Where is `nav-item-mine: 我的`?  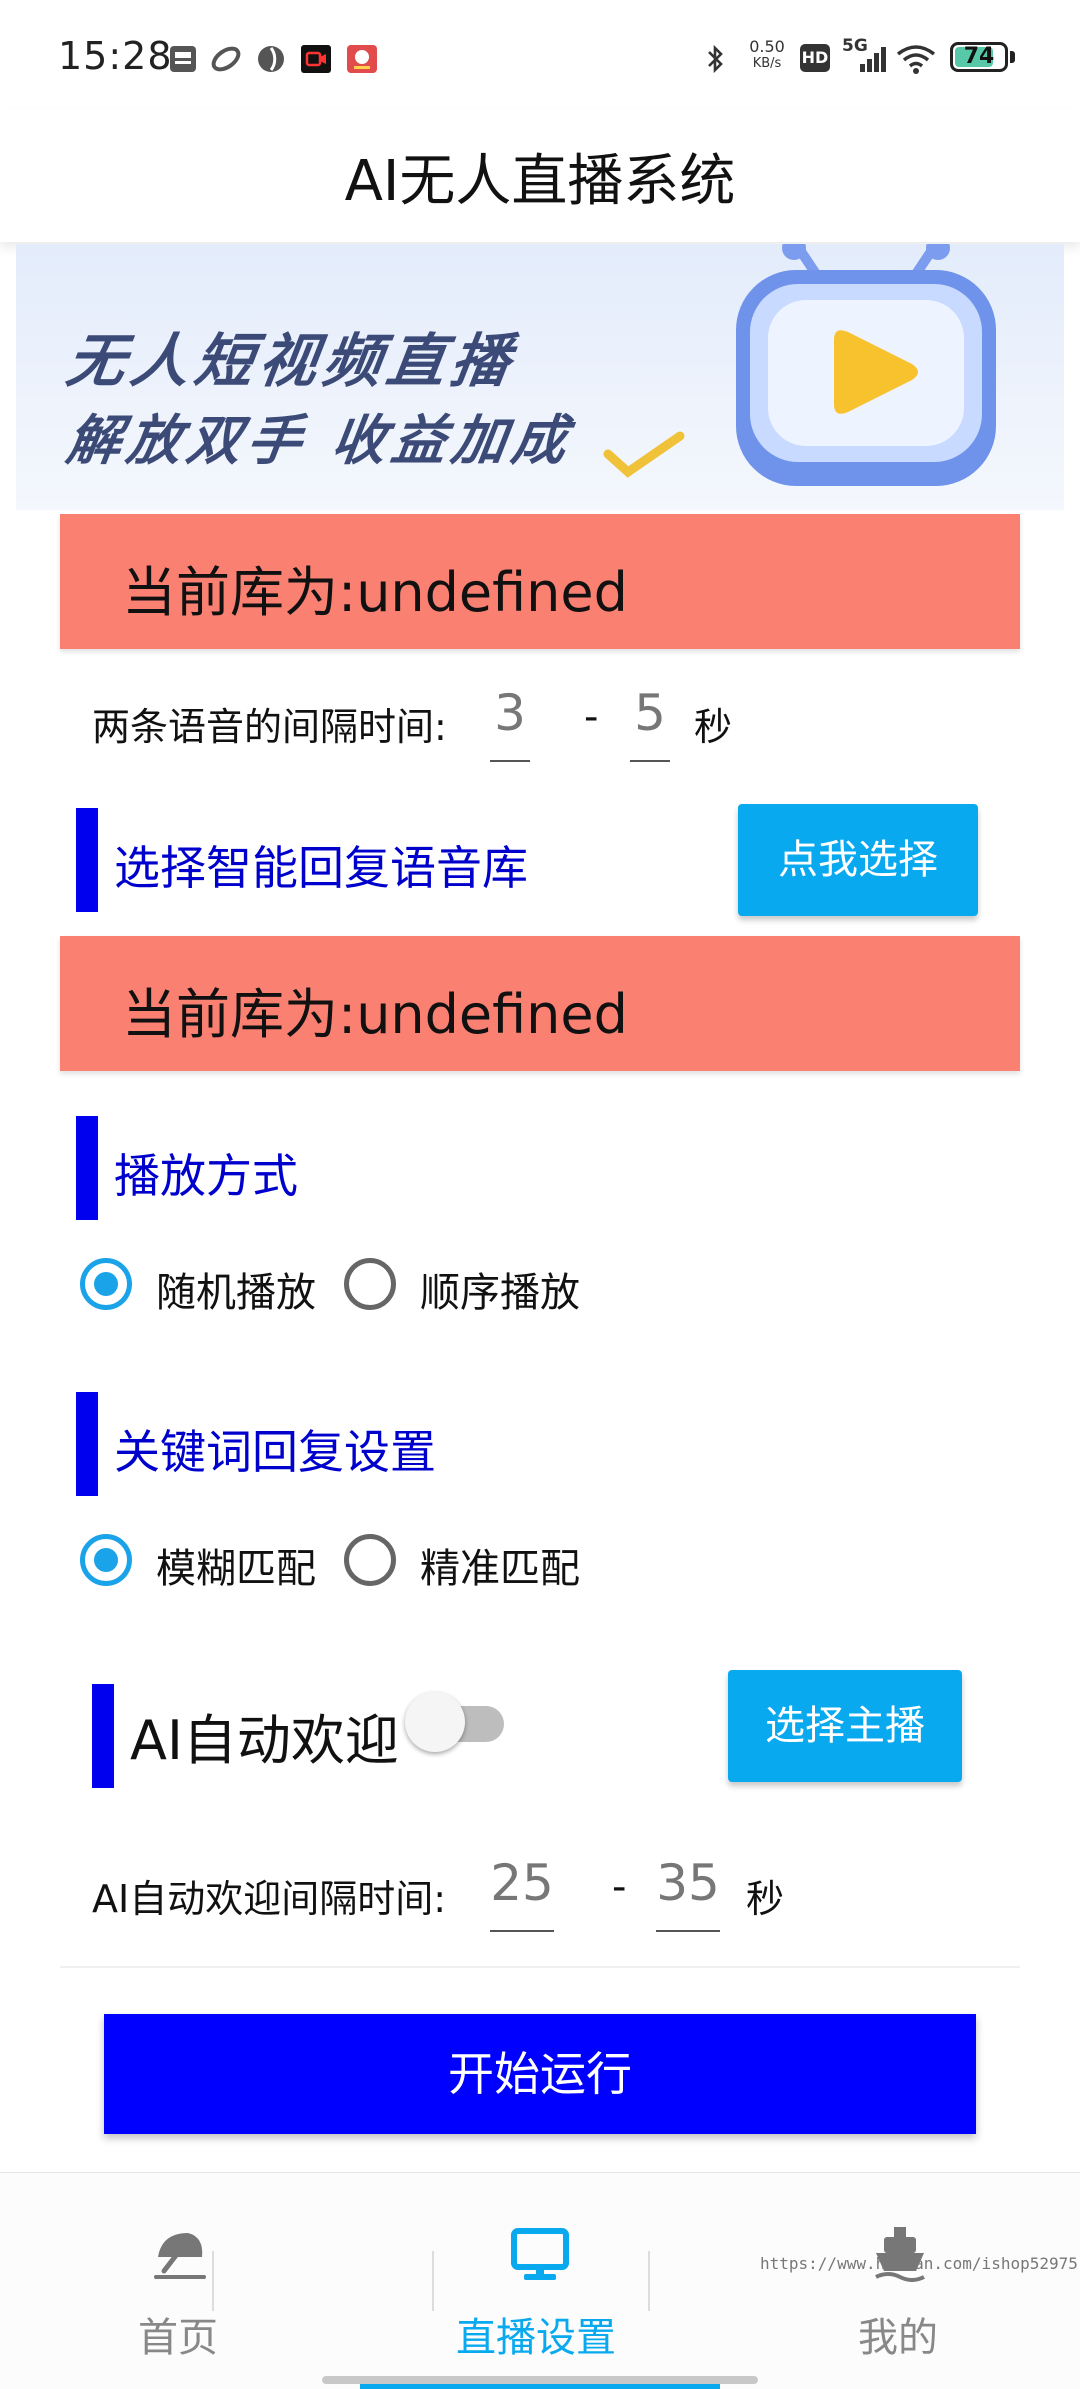
nav-item-mine: 我的 is located at coordinates (900, 2276).